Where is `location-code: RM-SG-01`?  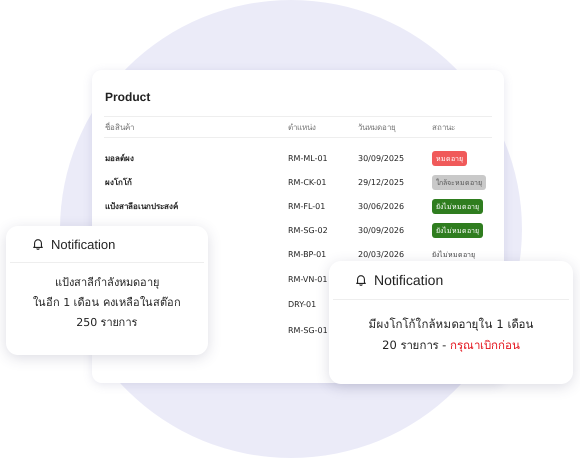 location-code: RM-SG-01 is located at coordinates (308, 330).